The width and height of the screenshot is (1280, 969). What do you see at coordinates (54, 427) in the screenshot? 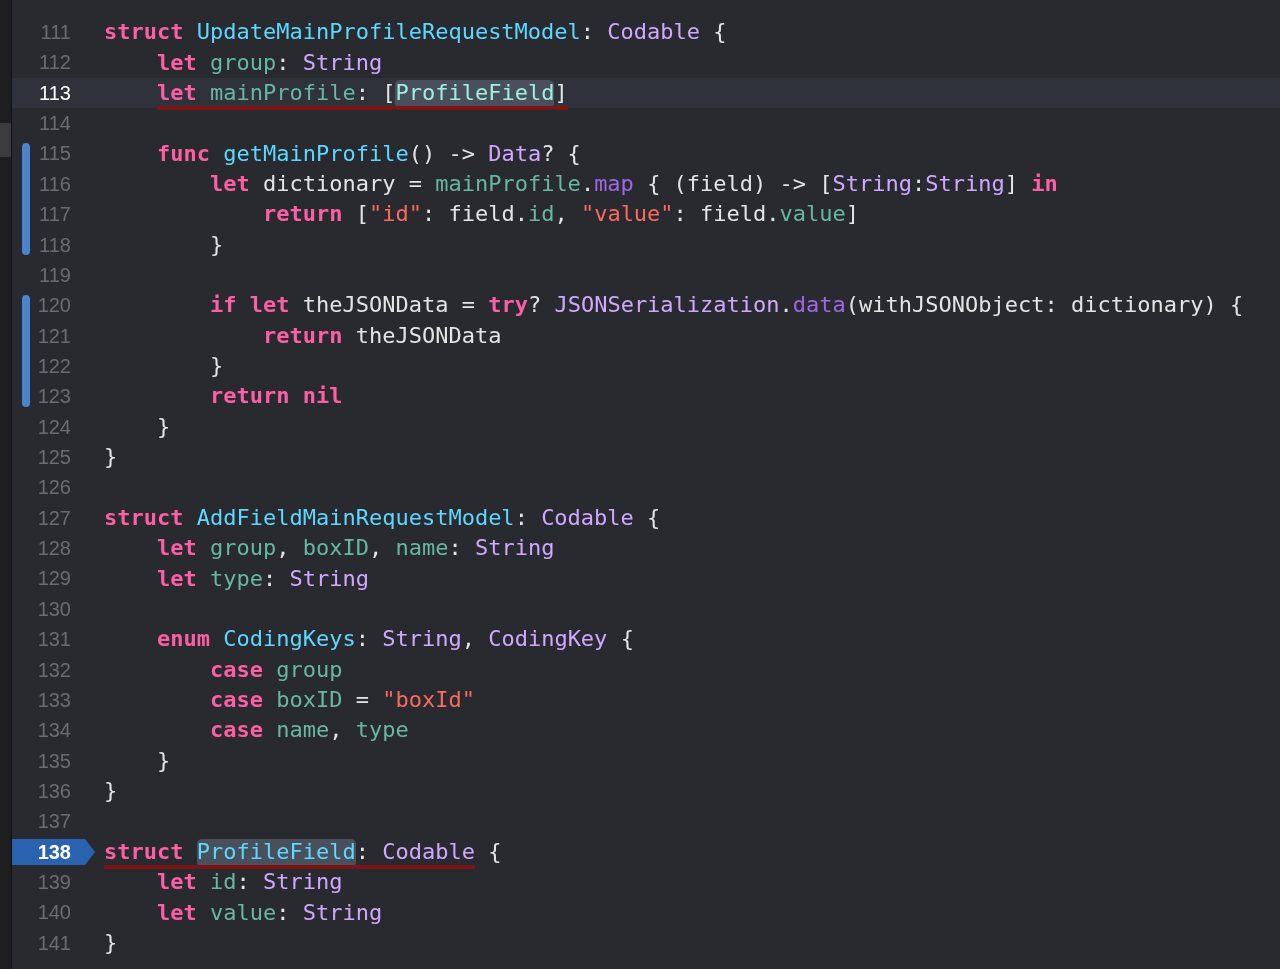
I see `line-number: 124` at bounding box center [54, 427].